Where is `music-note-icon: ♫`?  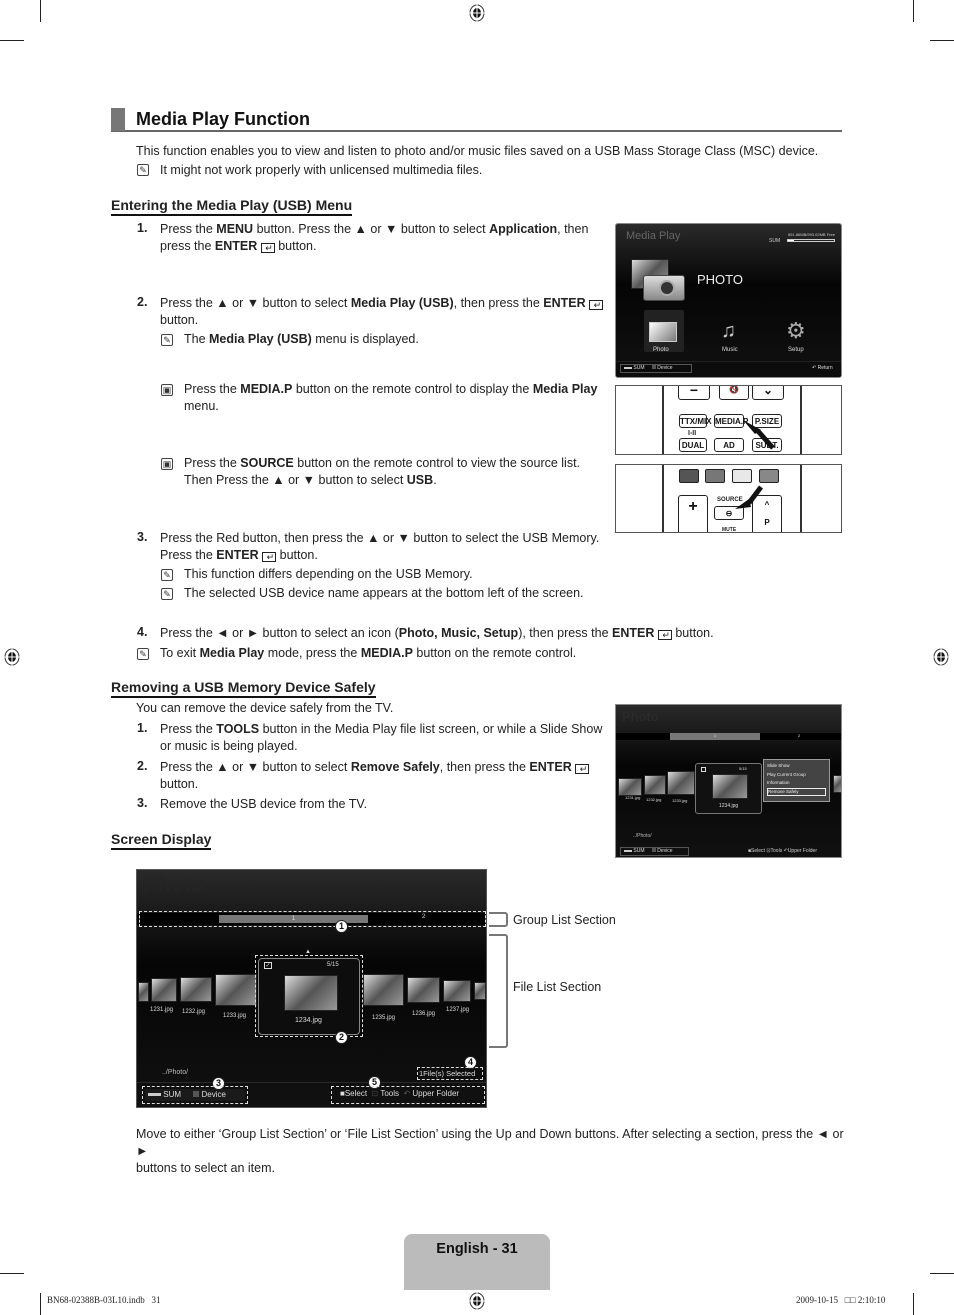 music-note-icon: ♫ is located at coordinates (728, 331).